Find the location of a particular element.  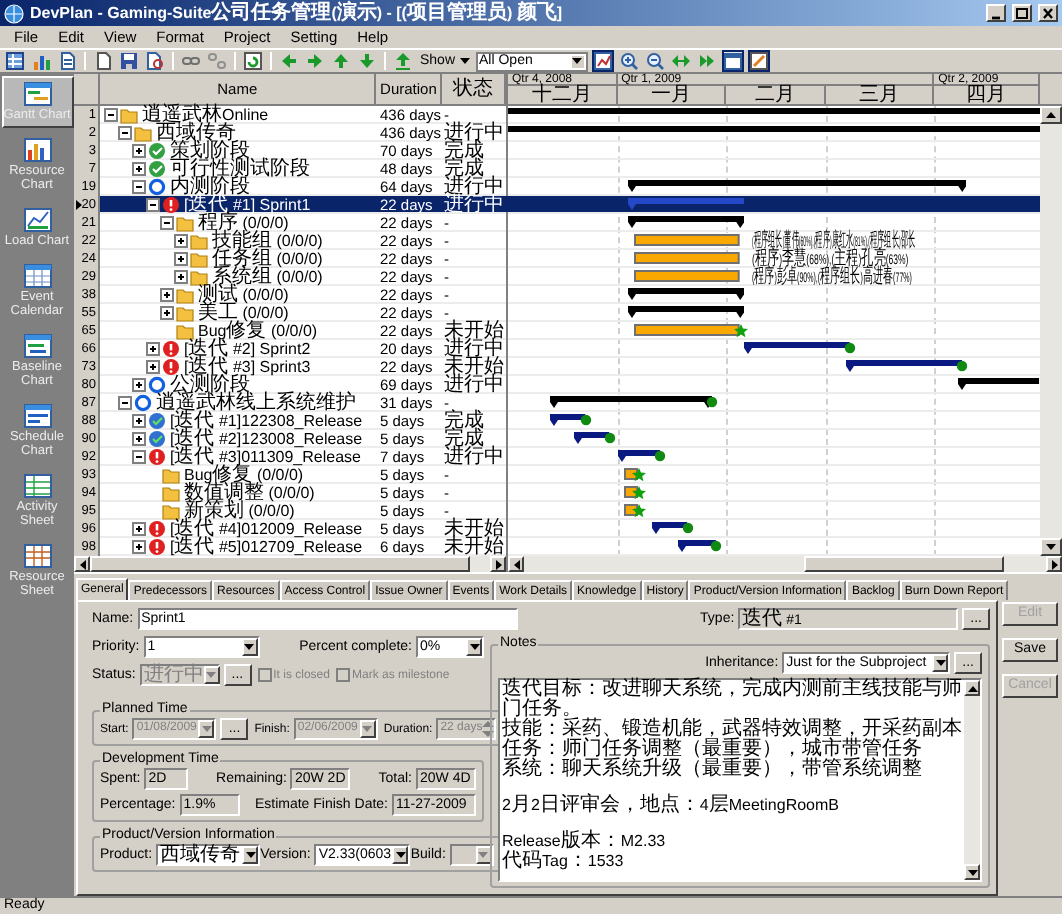

task-name: 内测阶段 is located at coordinates (209, 186).